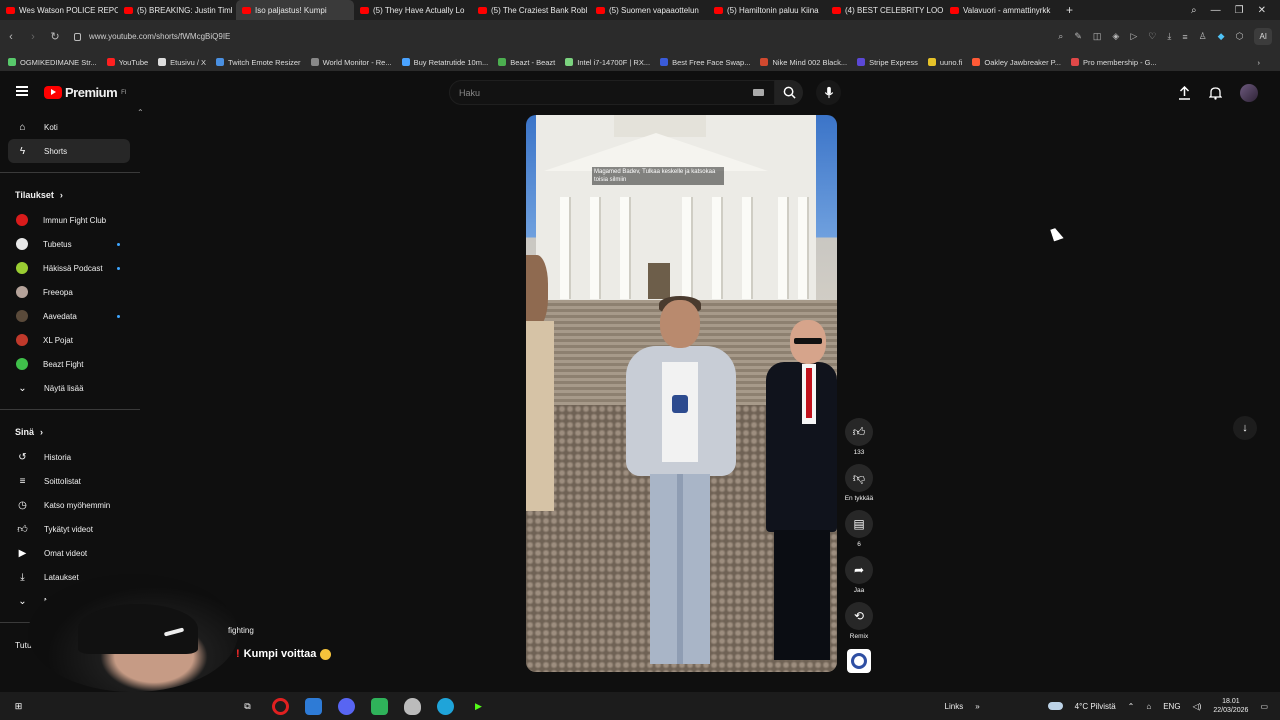 This screenshot has height=720, width=1280. I want to click on keyboard-icon, so click(758, 92).